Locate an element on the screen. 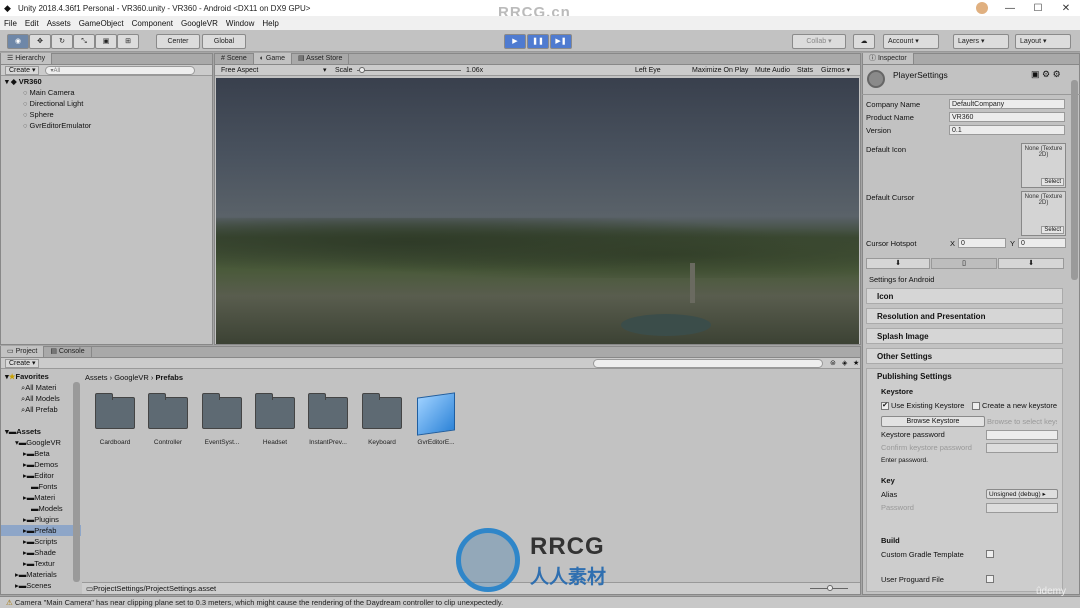 The image size is (1080, 608). section-resolution: Resolution and Presentation is located at coordinates (964, 316).